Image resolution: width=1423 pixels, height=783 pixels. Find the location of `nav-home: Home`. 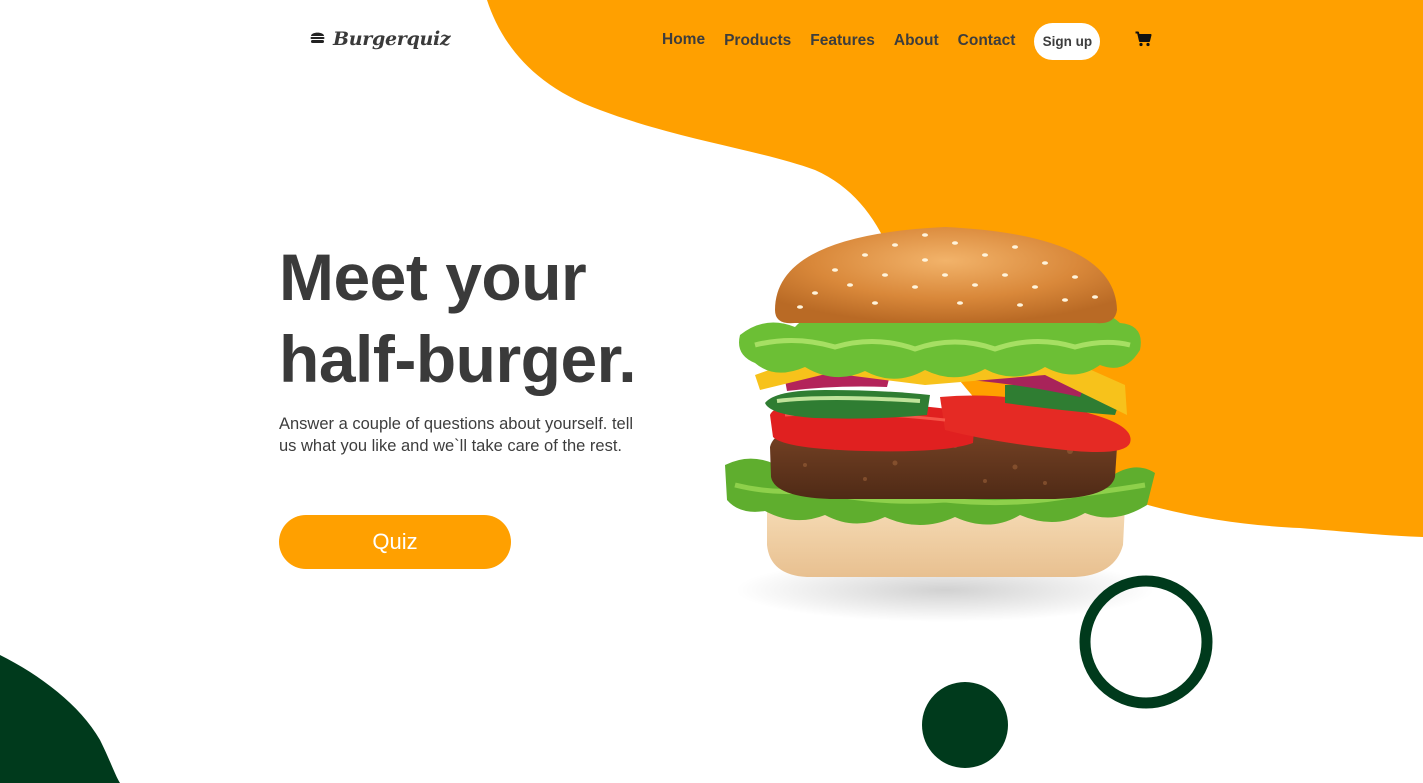

nav-home: Home is located at coordinates (684, 41).